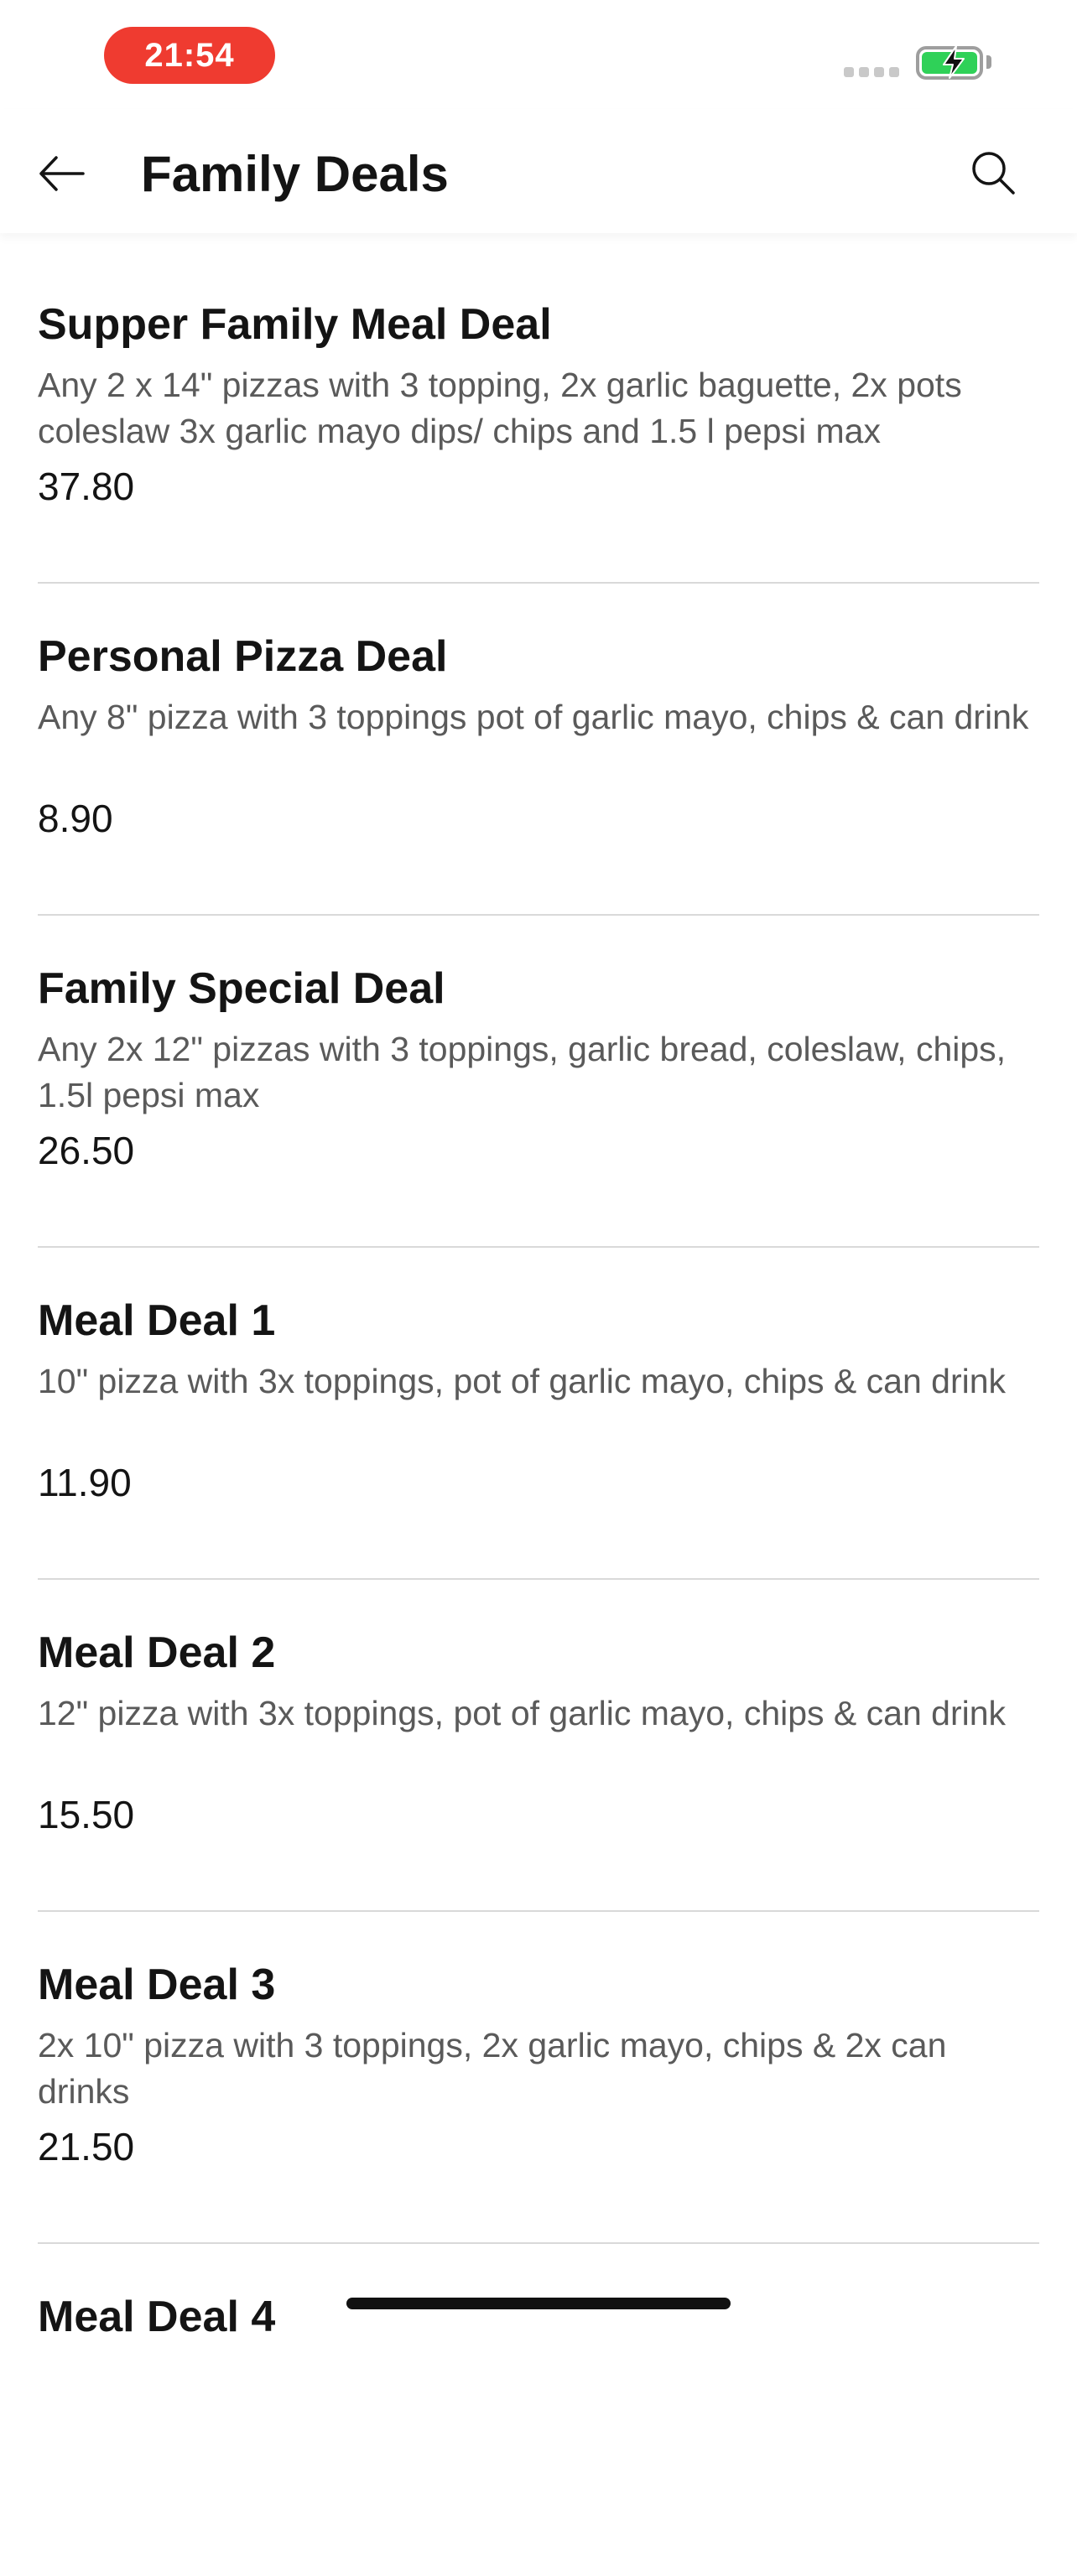  Describe the element at coordinates (949, 62) in the screenshot. I see `battery-charging-icon` at that location.